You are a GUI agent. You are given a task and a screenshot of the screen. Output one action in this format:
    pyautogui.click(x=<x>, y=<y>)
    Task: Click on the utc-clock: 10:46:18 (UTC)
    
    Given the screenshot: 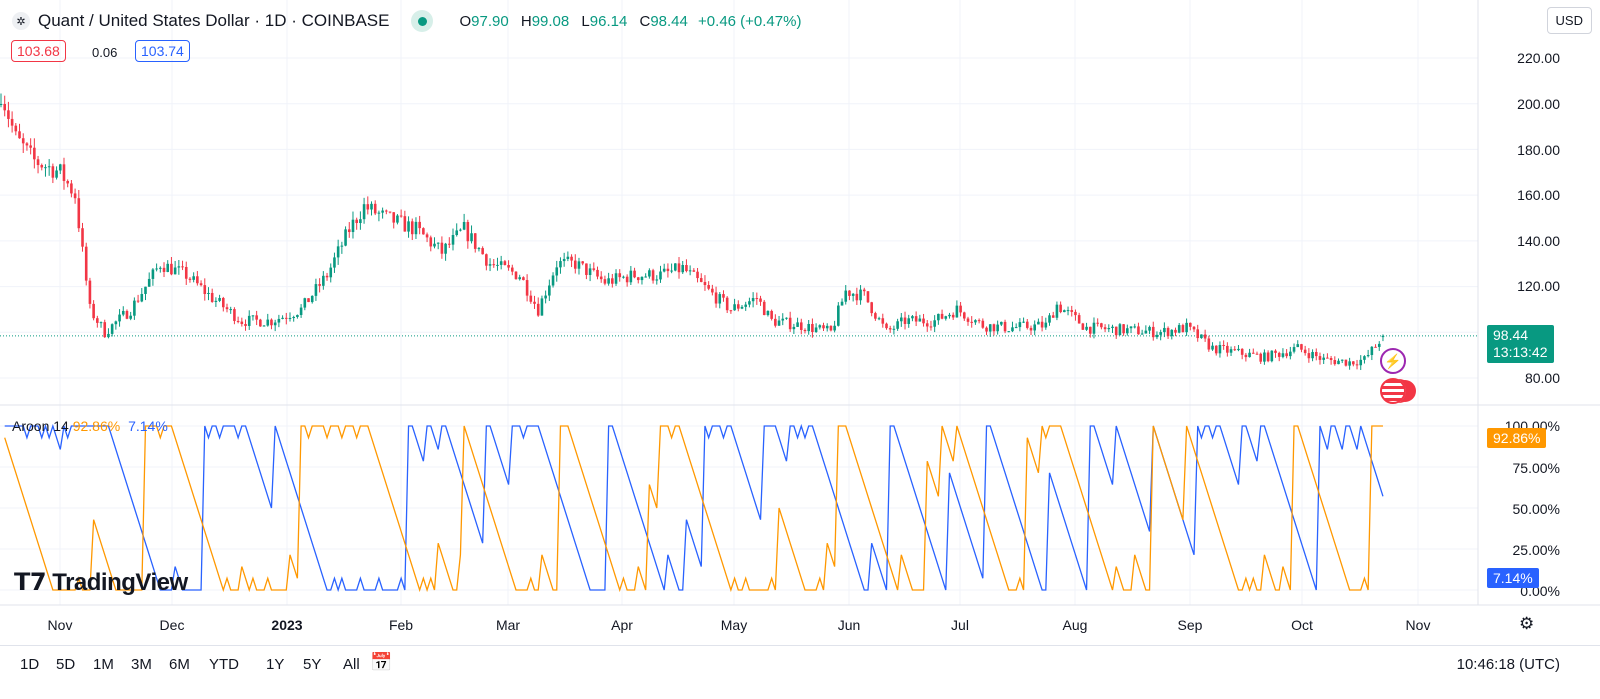 What is the action you would take?
    pyautogui.click(x=1508, y=664)
    